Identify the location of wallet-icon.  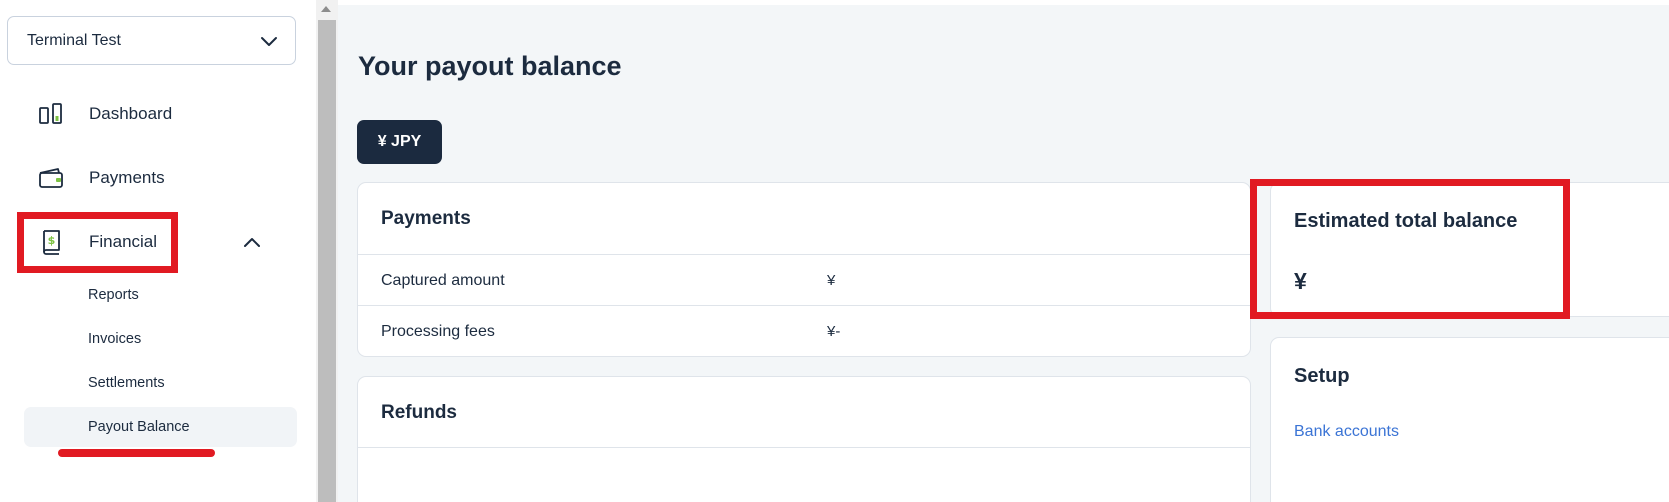
(51, 178).